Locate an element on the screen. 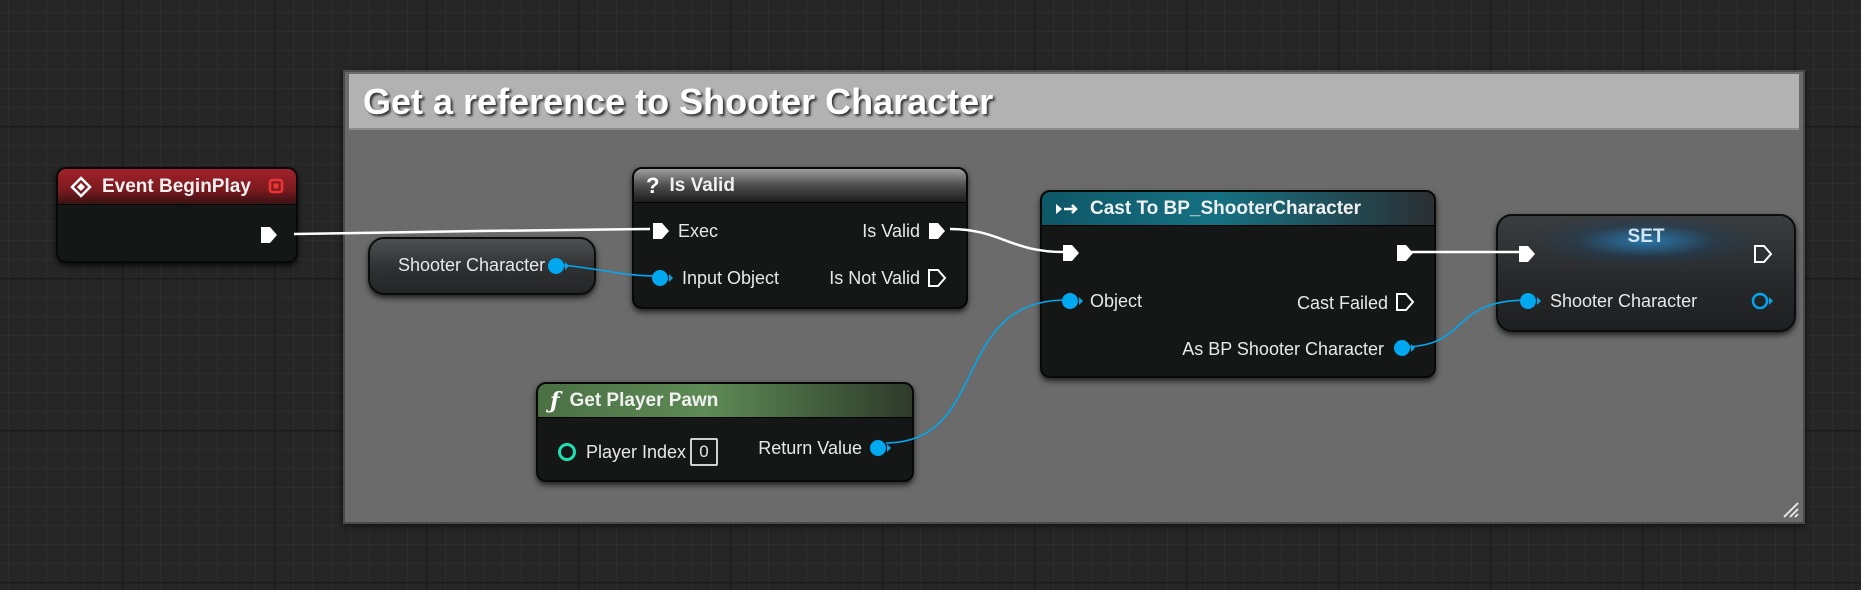  is-valid-exec-out-pin is located at coordinates (937, 231).